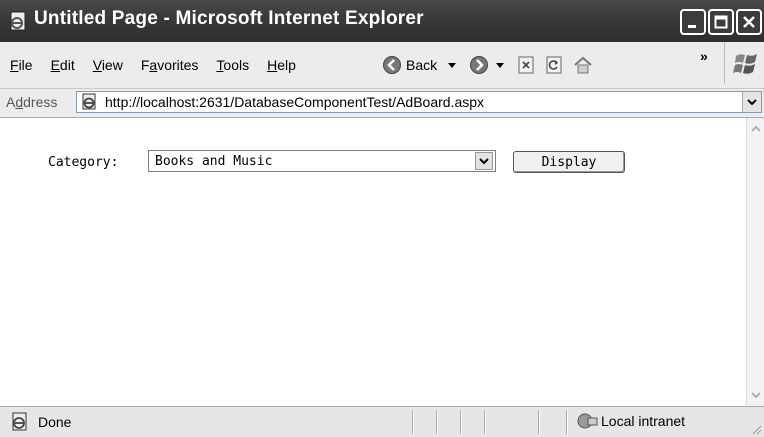 Image resolution: width=764 pixels, height=437 pixels. Describe the element at coordinates (55, 422) in the screenshot. I see `status-text: Done` at that location.